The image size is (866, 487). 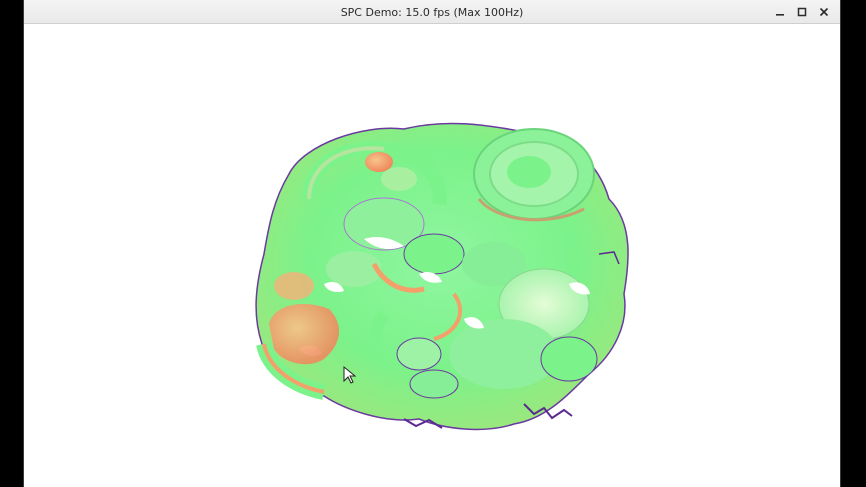 I want to click on maximize-button, so click(x=802, y=12).